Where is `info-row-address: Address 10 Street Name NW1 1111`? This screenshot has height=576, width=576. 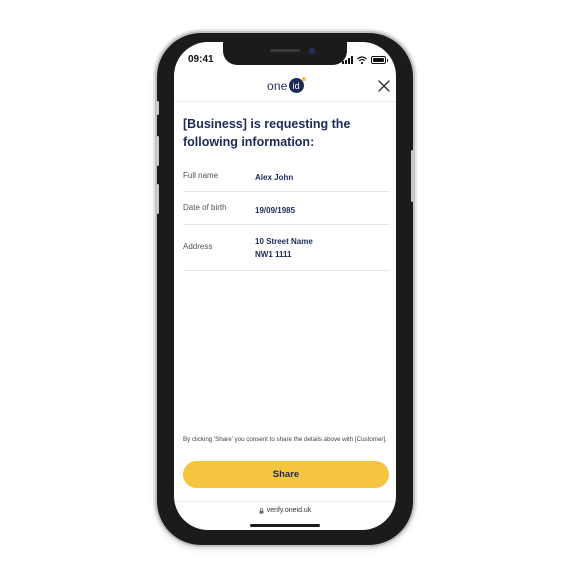
info-row-address: Address 10 Street Name NW1 1111 is located at coordinates (286, 248).